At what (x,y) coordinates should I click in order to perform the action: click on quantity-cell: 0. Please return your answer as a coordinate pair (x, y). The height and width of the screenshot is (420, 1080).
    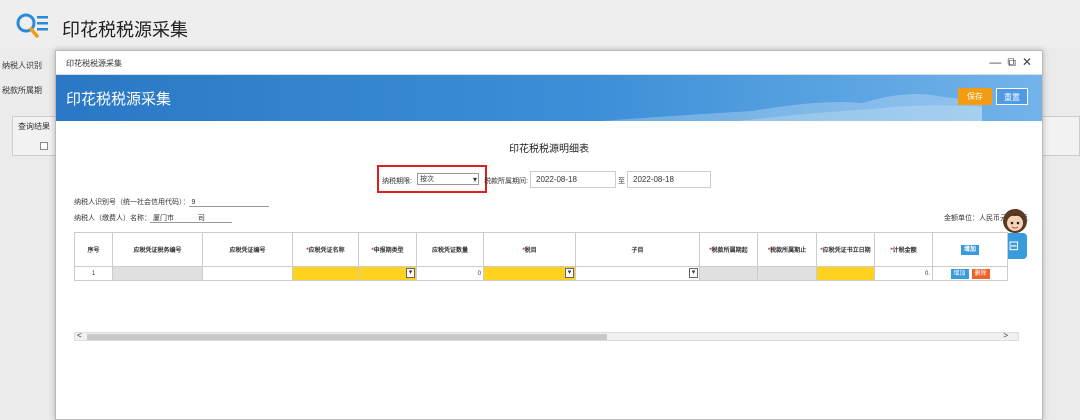
    Looking at the image, I should click on (450, 273).